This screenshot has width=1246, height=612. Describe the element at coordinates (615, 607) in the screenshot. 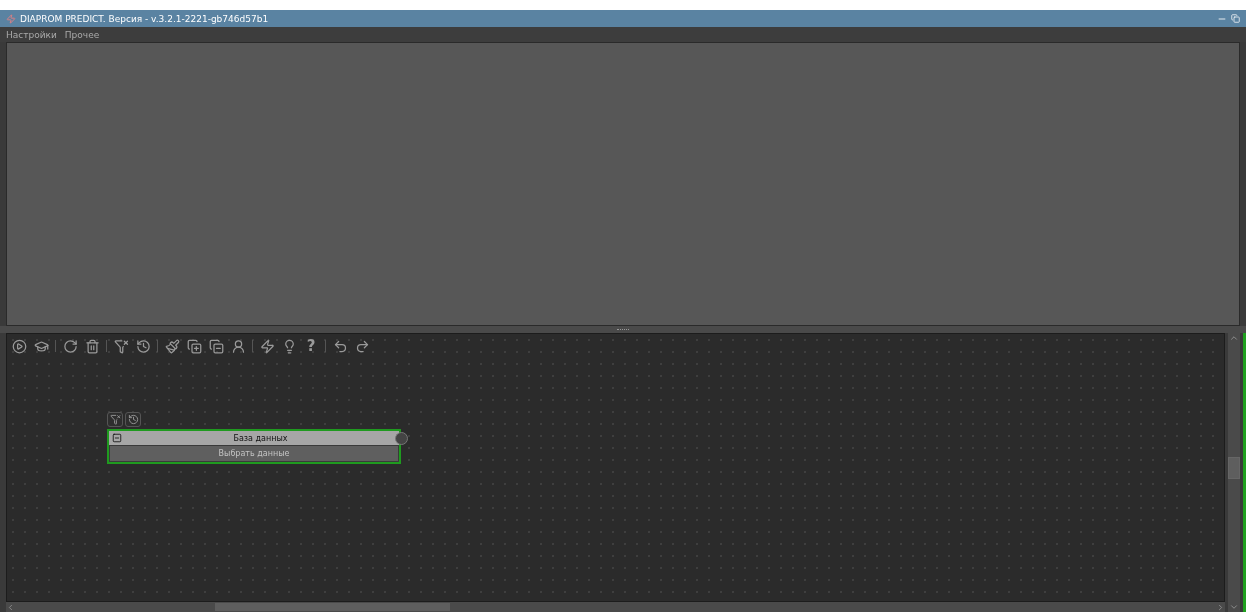

I see `horizontal-scrollbar` at that location.